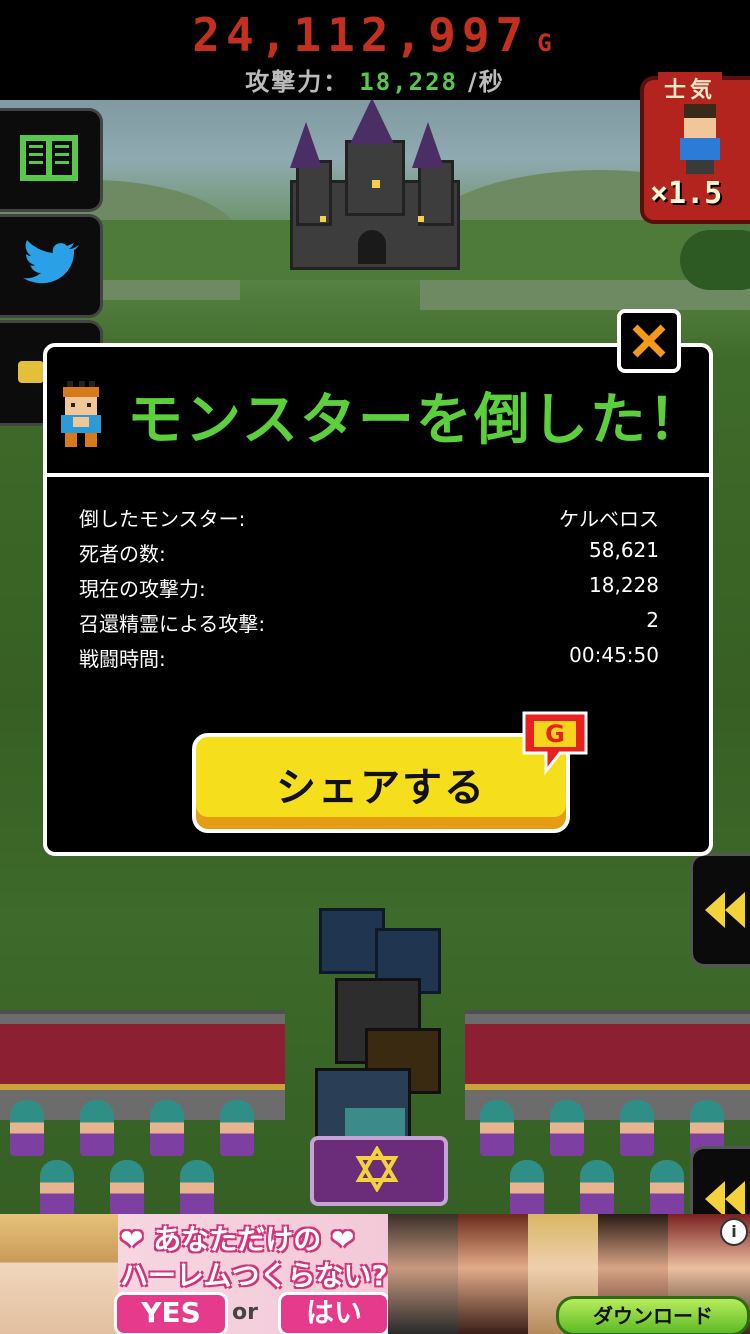 Image resolution: width=750 pixels, height=1334 pixels. I want to click on badge-letter: G, so click(555, 734).